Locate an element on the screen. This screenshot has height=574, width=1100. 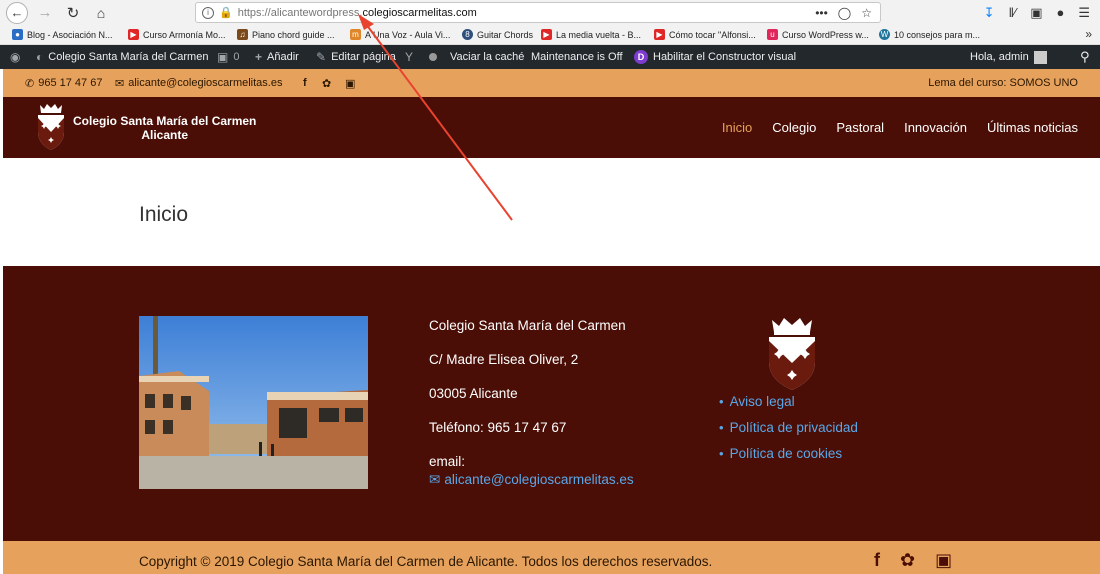
status-dot-icon is located at coordinates (433, 57).